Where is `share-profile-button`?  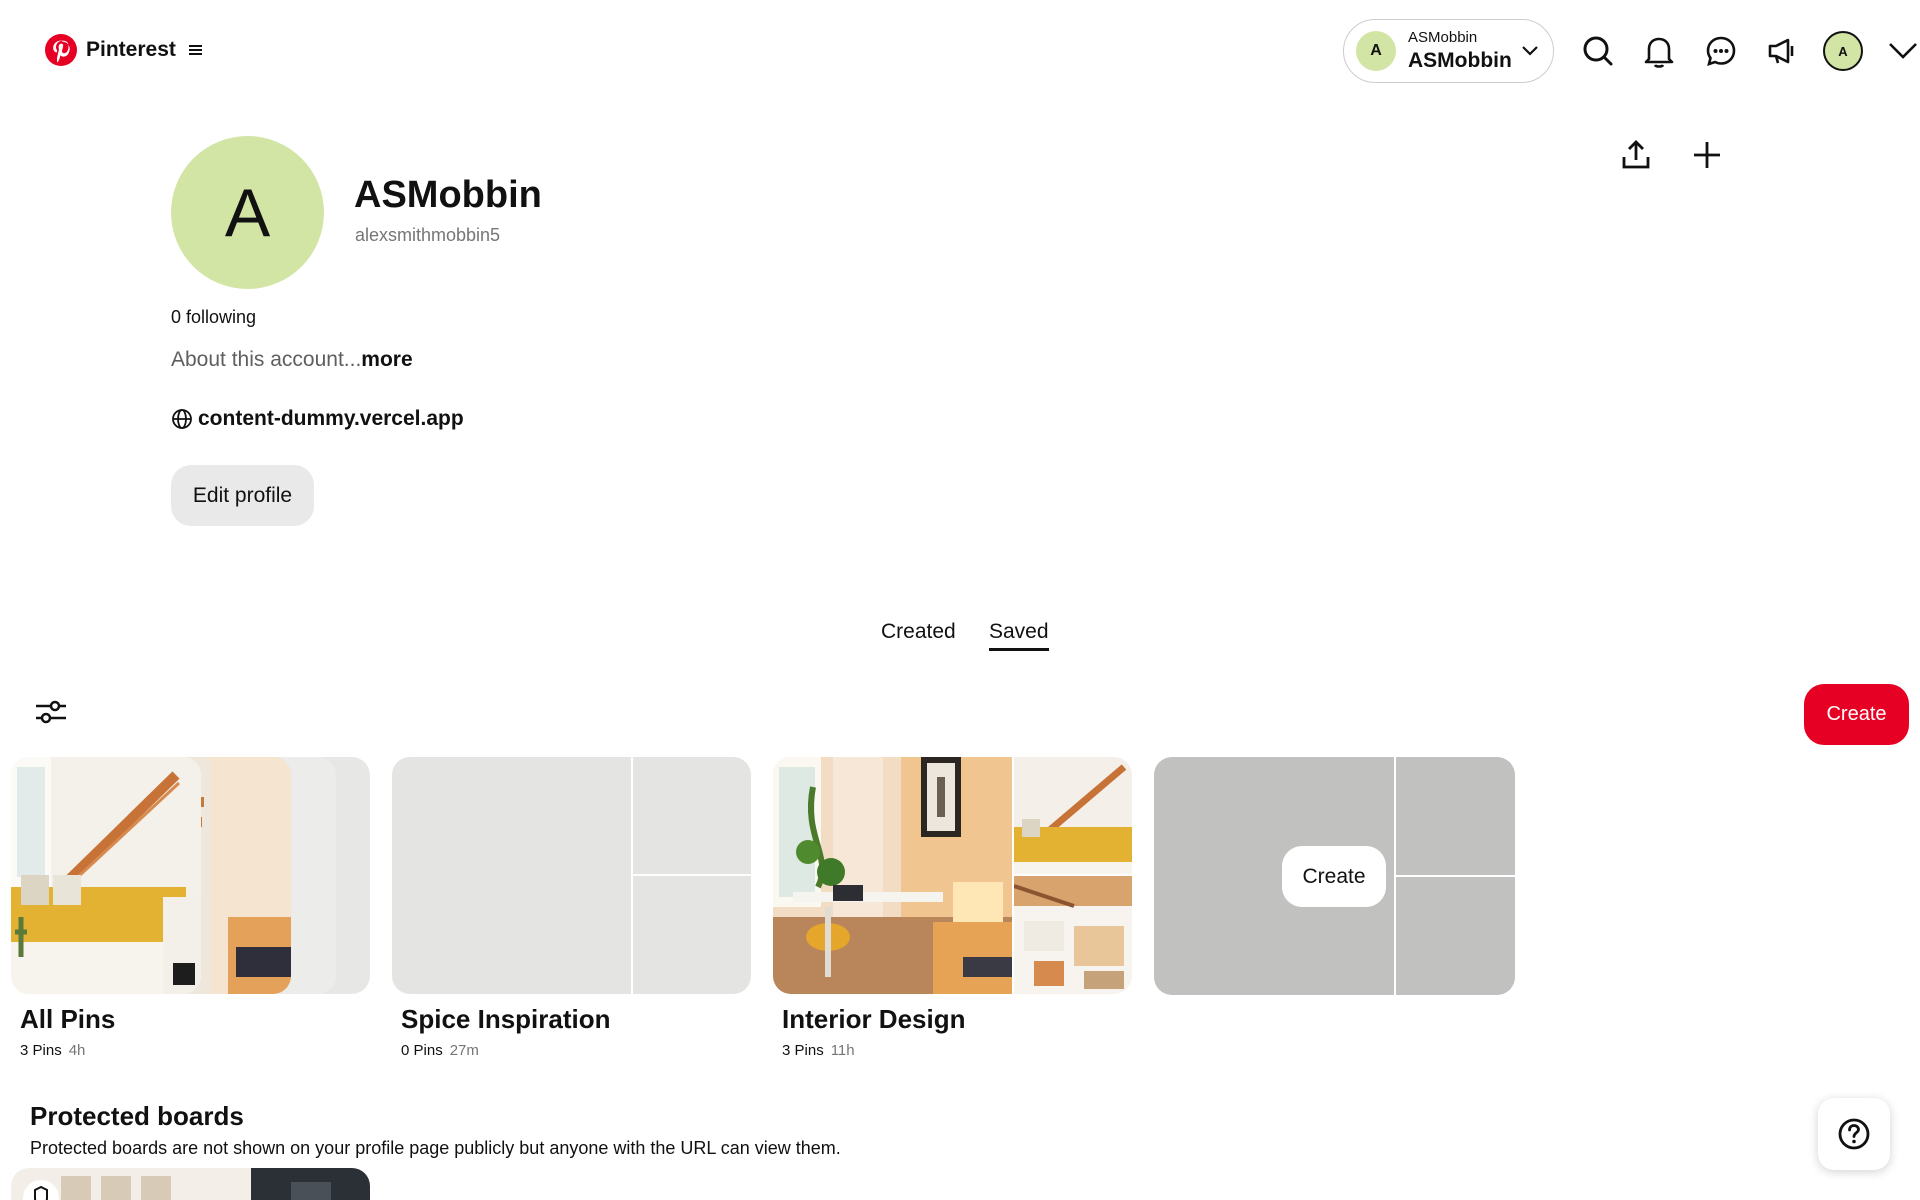 share-profile-button is located at coordinates (1636, 155).